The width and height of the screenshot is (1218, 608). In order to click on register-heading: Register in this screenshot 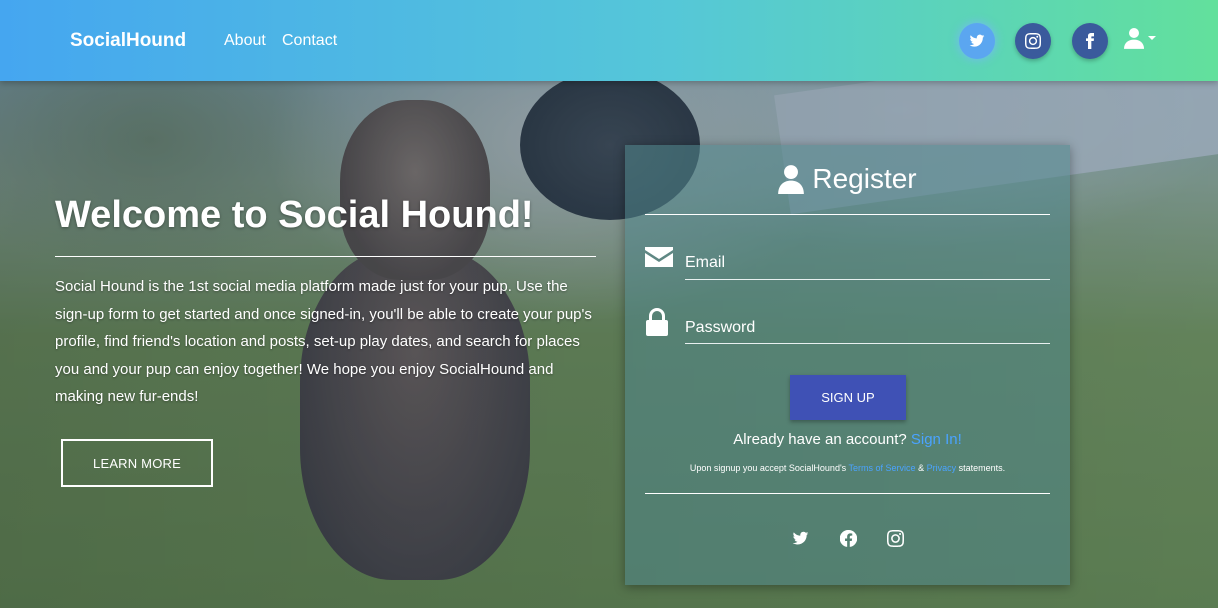, I will do `click(847, 179)`.